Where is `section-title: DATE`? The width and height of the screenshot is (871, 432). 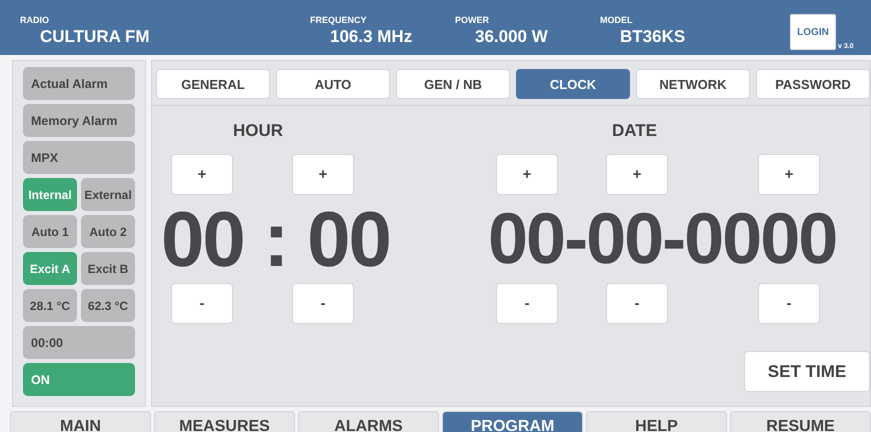 section-title: DATE is located at coordinates (635, 131).